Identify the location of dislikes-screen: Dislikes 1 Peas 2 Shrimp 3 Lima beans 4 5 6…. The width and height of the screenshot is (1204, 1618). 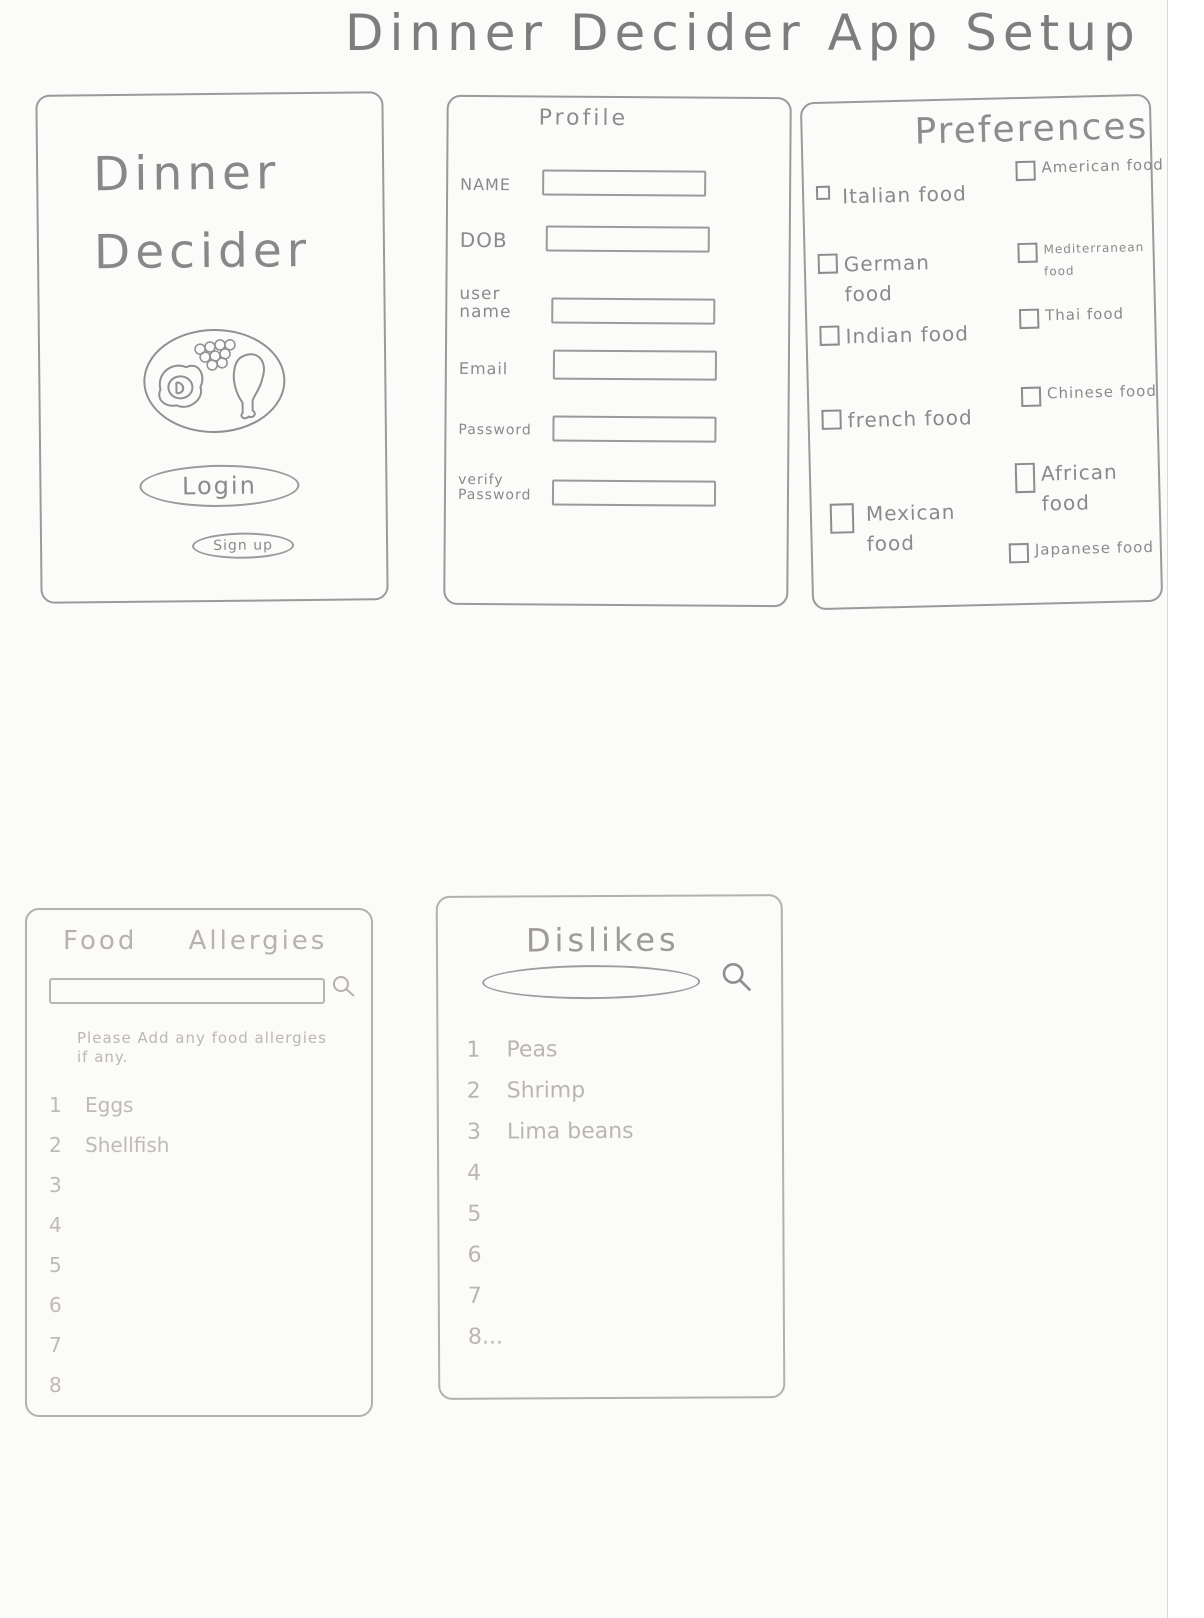
(610, 1147).